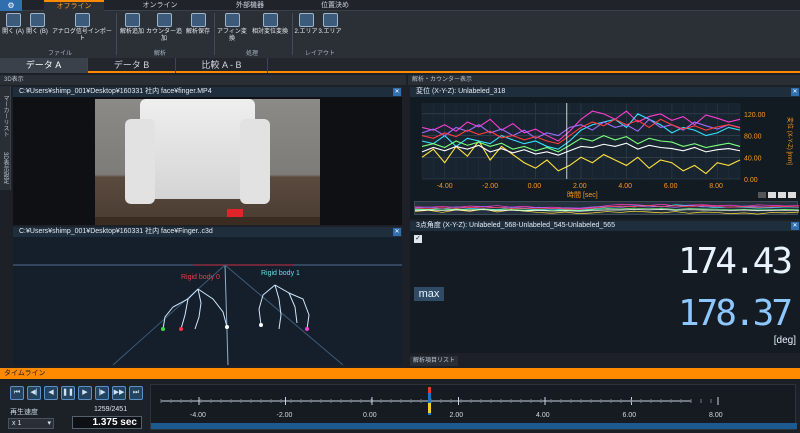  What do you see at coordinates (604, 80) in the screenshot?
I see `panel-analysis-header: 解析・カウンター表示` at bounding box center [604, 80].